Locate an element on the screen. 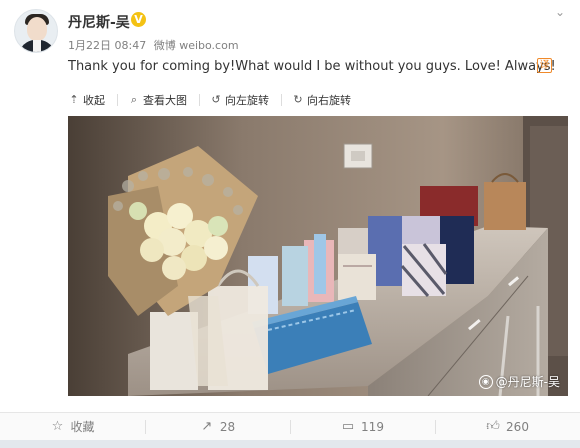 This screenshot has width=580, height=448. post-source: 微博 weibo.com is located at coordinates (196, 45).